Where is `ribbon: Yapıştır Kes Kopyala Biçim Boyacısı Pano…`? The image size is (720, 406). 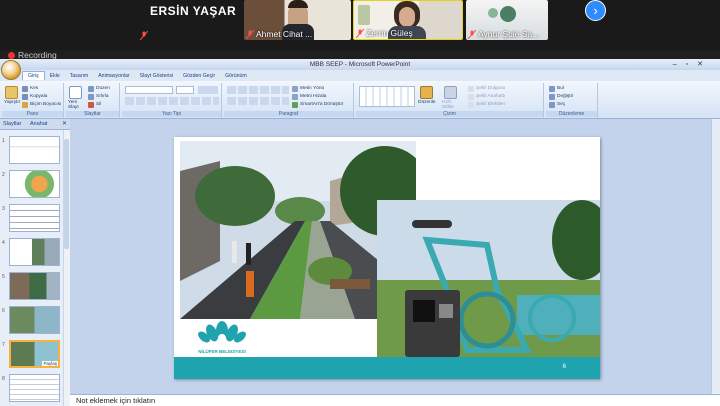 ribbon: Yapıştır Kes Kopyala Biçim Boyacısı Pano… is located at coordinates (360, 100).